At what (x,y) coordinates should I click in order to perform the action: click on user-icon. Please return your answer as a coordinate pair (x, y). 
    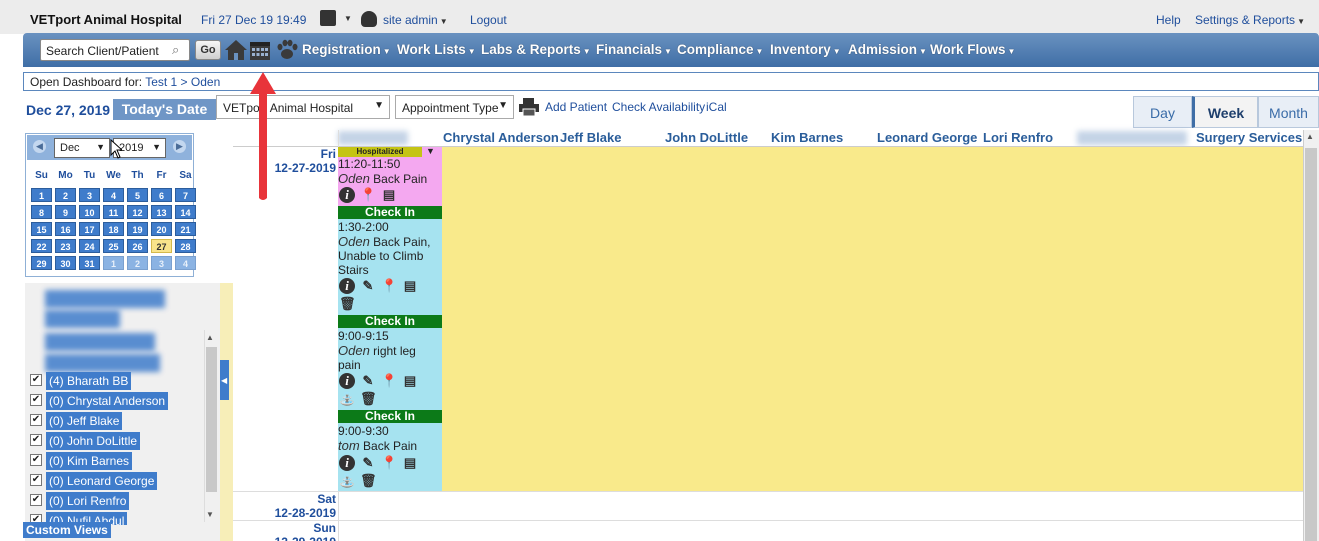
    Looking at the image, I should click on (328, 18).